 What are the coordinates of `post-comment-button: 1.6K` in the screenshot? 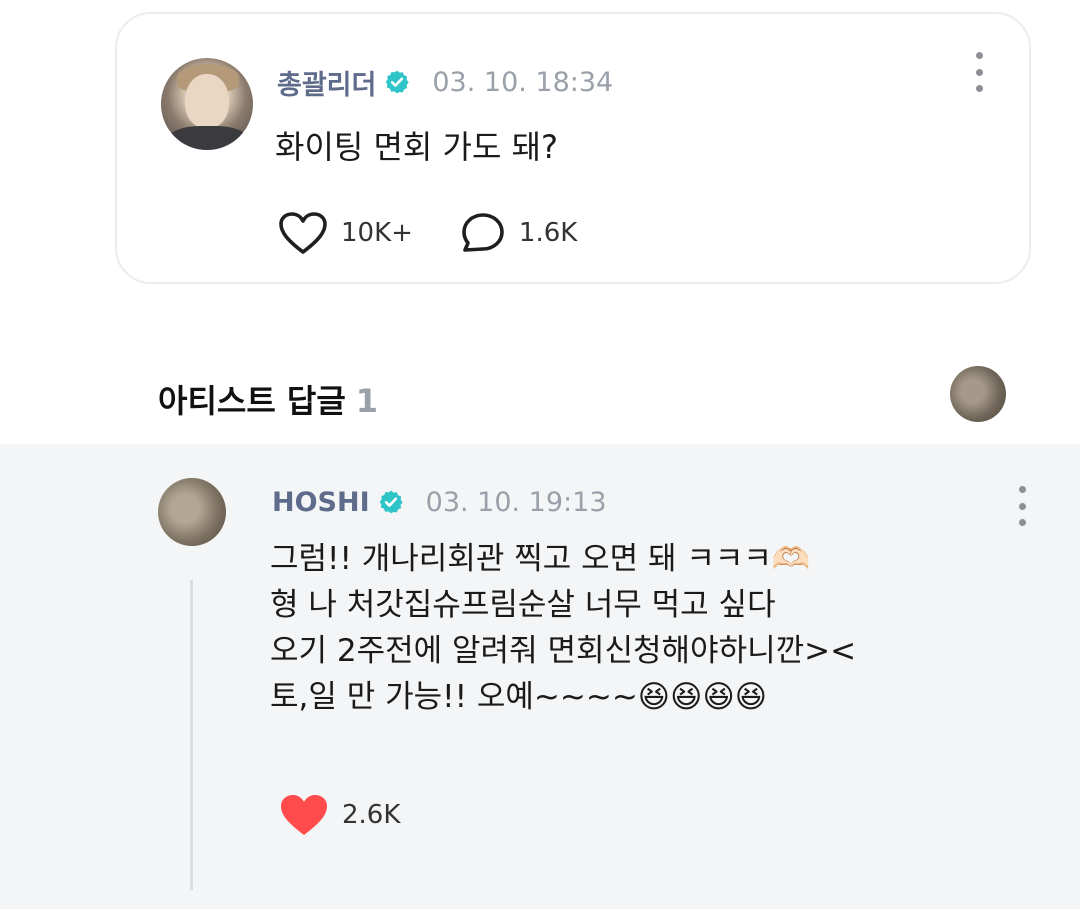 It's located at (518, 233).